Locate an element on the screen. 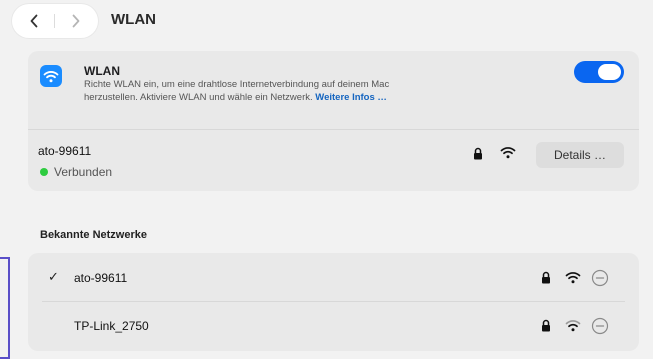 The width and height of the screenshot is (653, 359). navigation-buttons is located at coordinates (55, 21).